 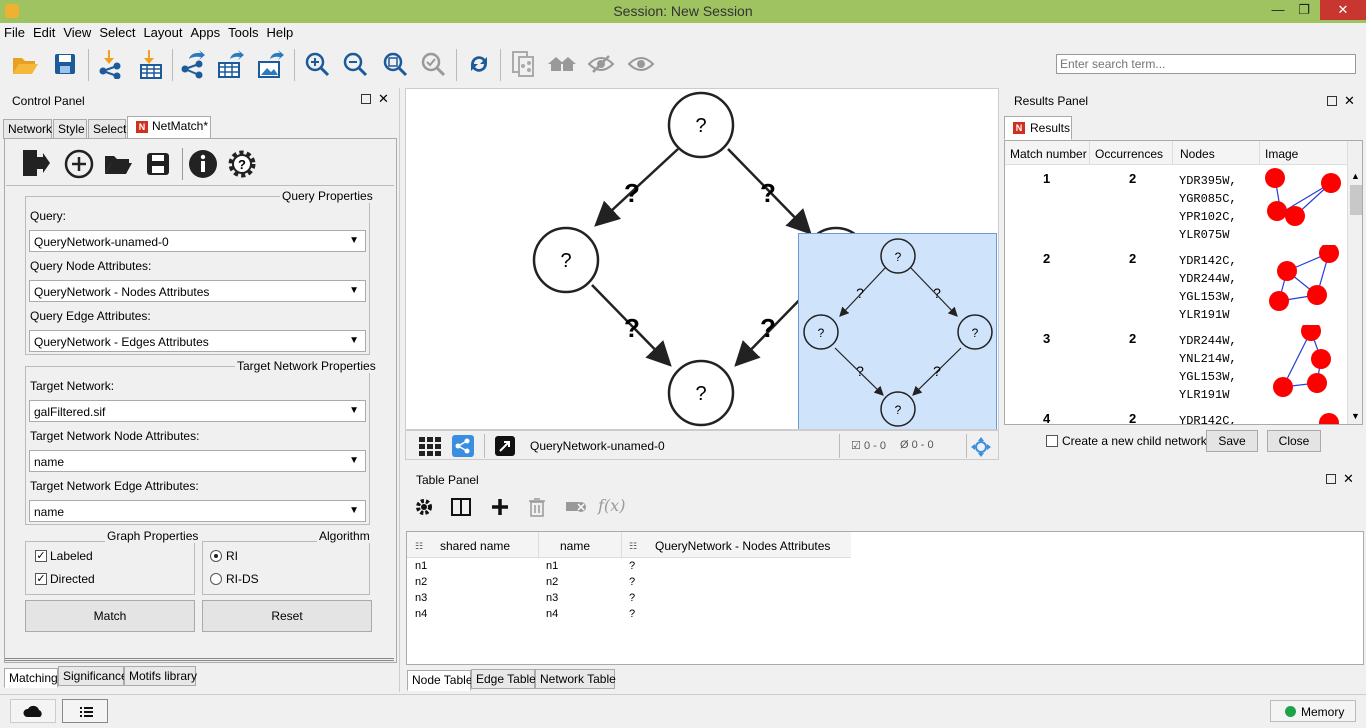 I want to click on tab-network: Network, so click(x=27, y=129).